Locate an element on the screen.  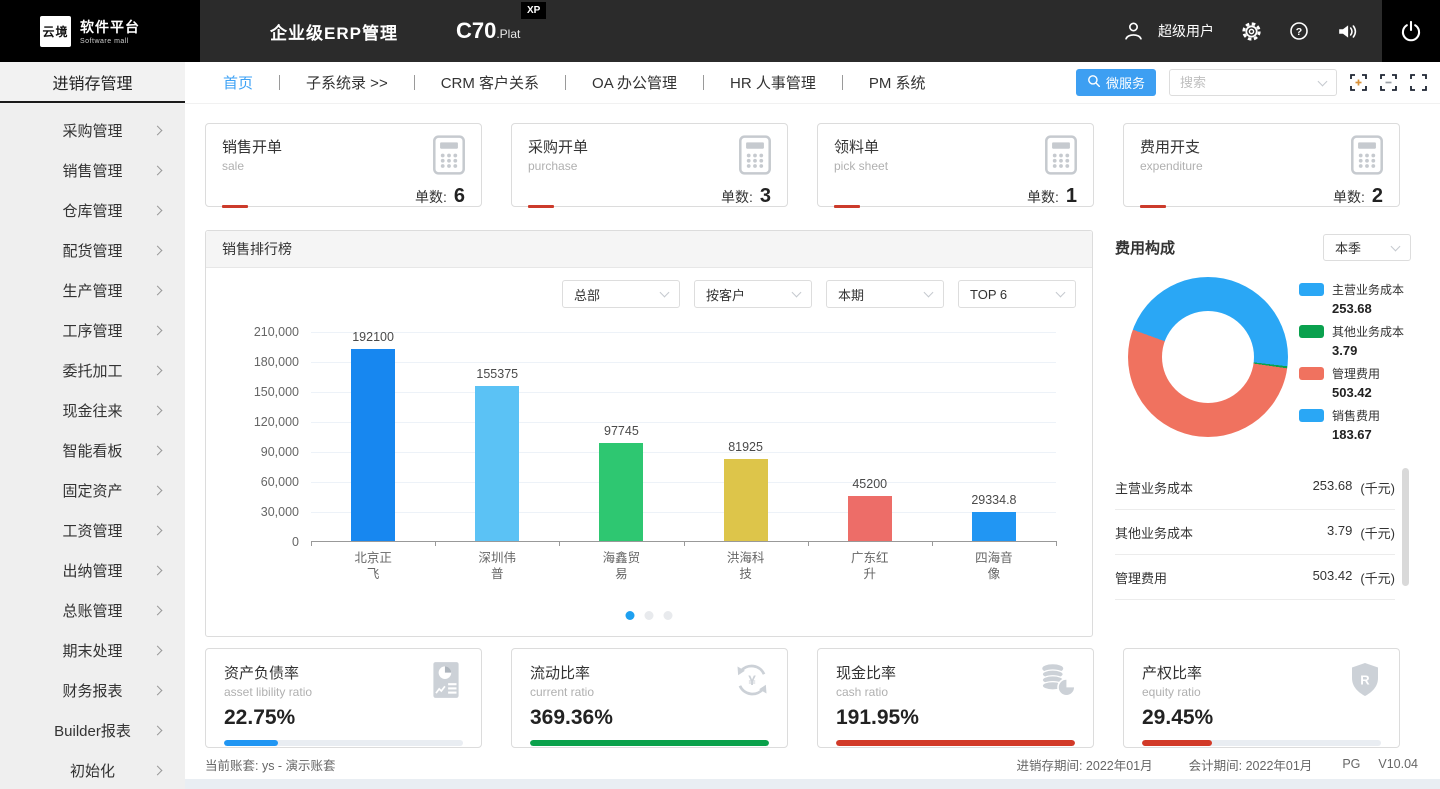
legend-label: 其他业务成本 is located at coordinates (1368, 332).